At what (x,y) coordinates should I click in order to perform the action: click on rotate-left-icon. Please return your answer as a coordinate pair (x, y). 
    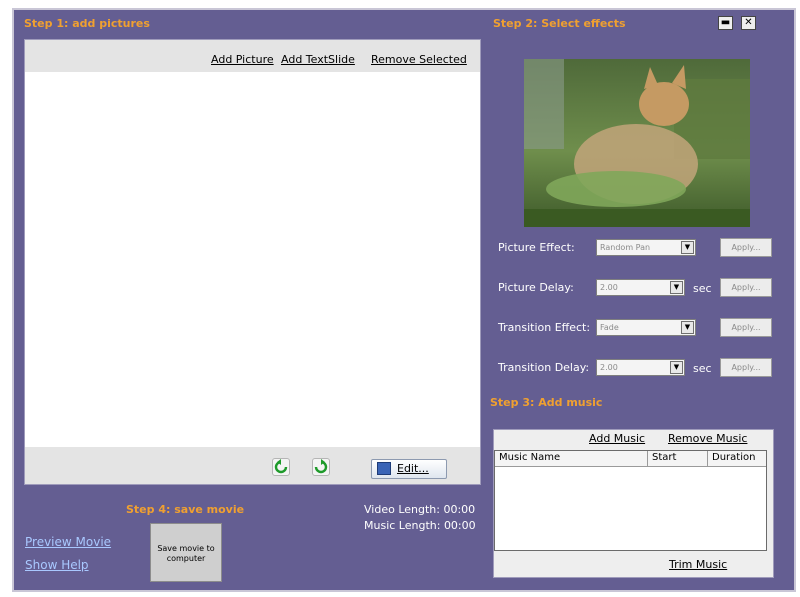
    Looking at the image, I should click on (281, 466).